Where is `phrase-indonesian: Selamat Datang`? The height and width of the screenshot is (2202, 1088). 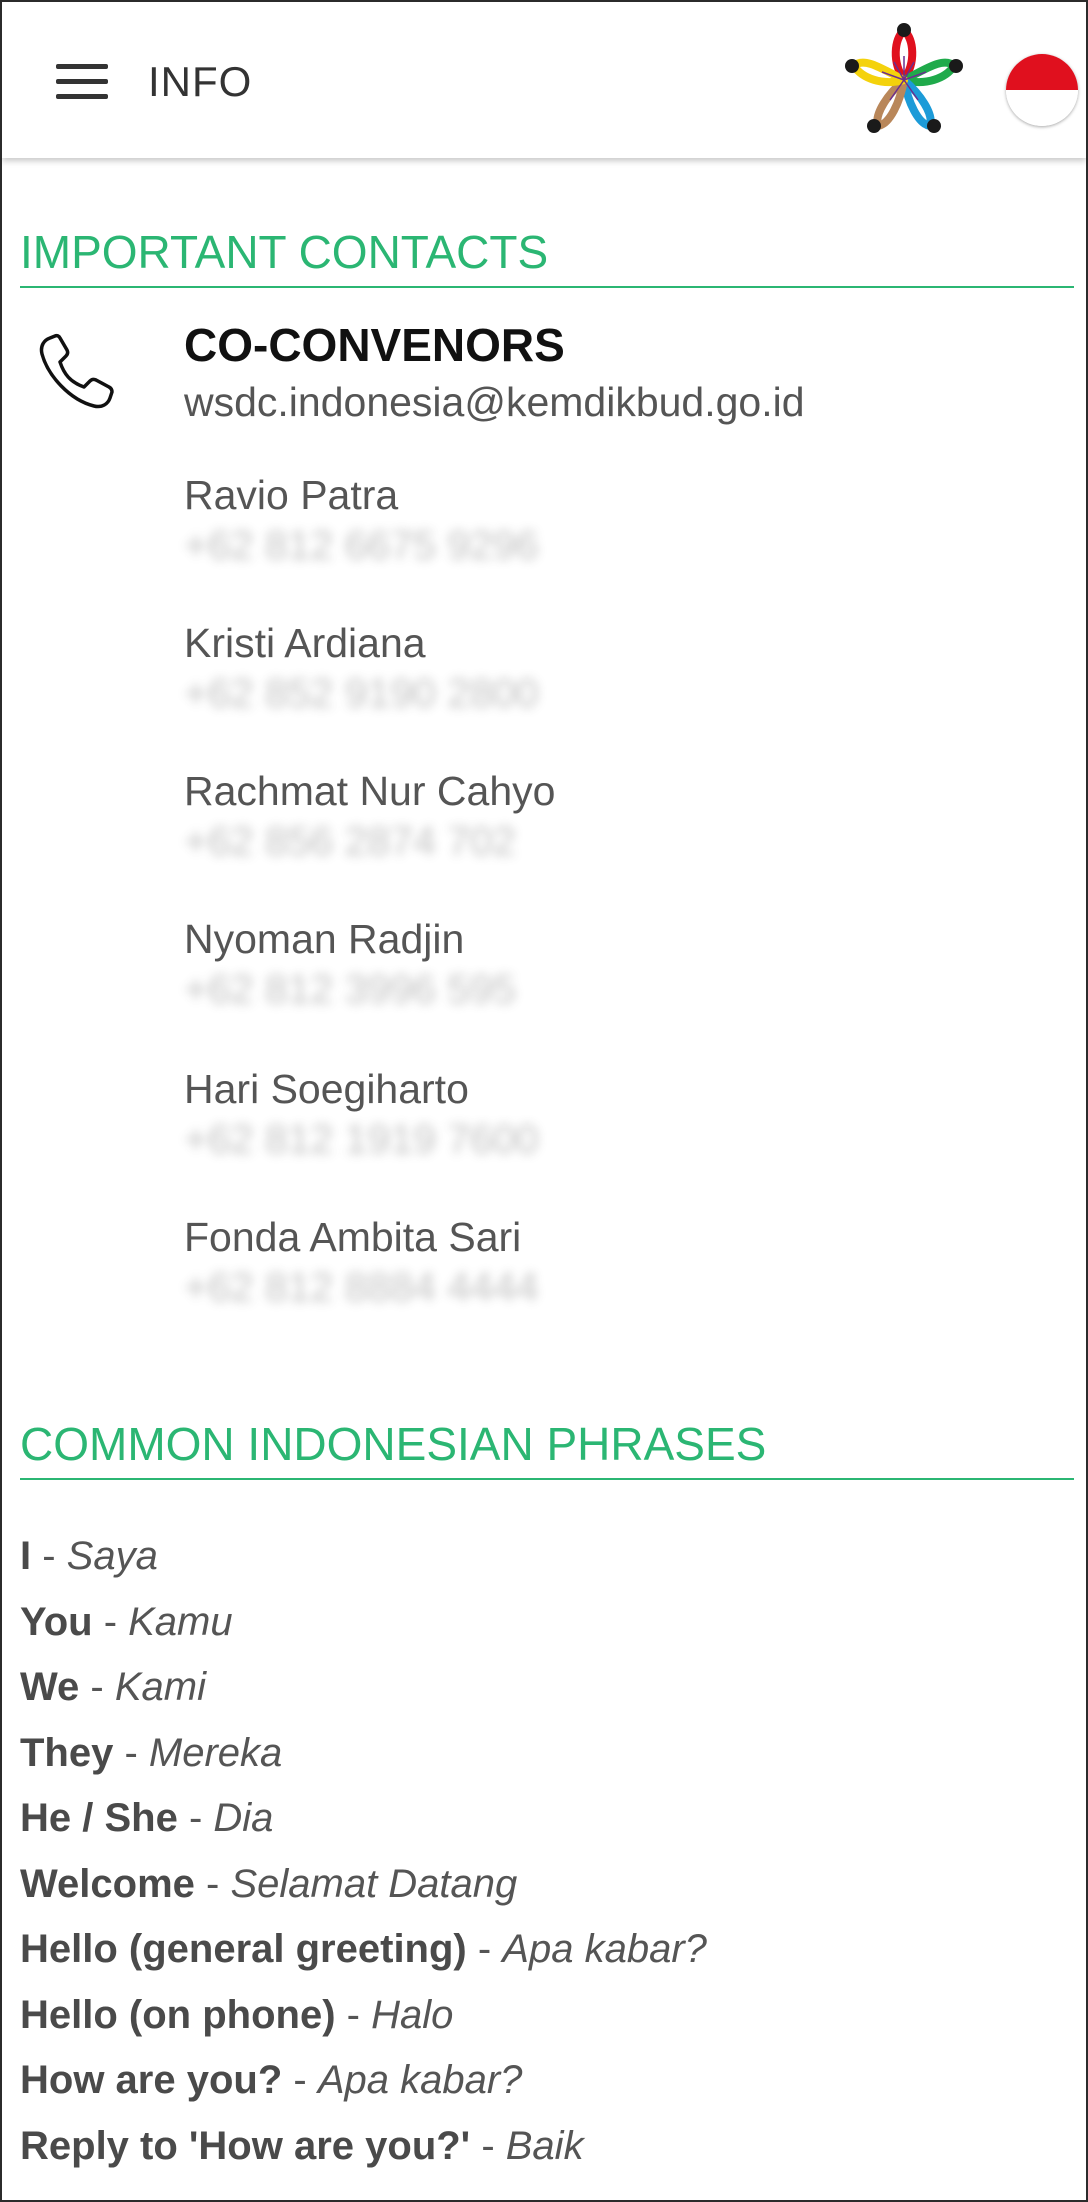
phrase-indonesian: Selamat Datang is located at coordinates (374, 1883).